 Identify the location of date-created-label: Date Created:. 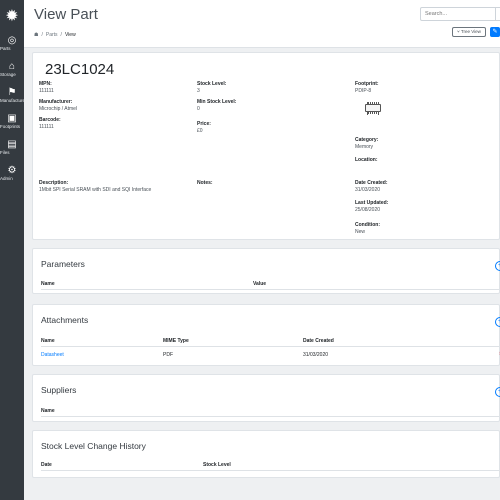
(371, 183).